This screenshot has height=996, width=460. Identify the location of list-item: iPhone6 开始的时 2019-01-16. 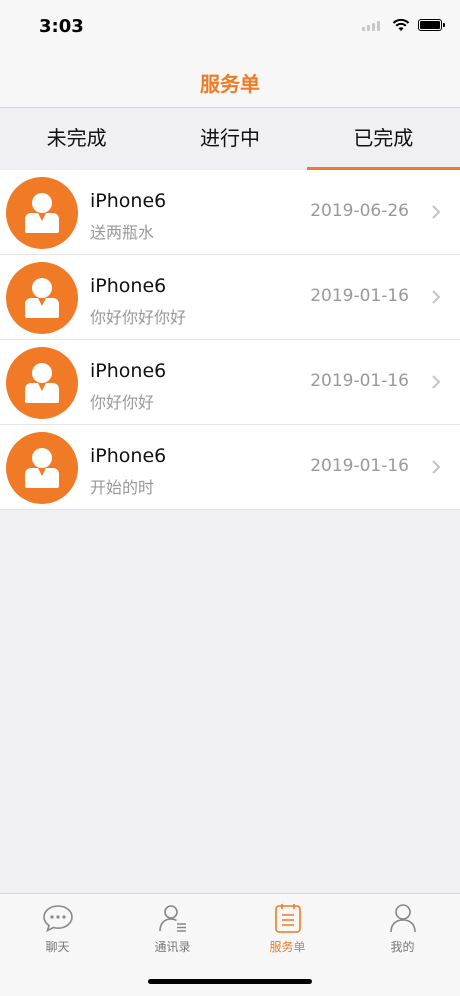
(230, 467).